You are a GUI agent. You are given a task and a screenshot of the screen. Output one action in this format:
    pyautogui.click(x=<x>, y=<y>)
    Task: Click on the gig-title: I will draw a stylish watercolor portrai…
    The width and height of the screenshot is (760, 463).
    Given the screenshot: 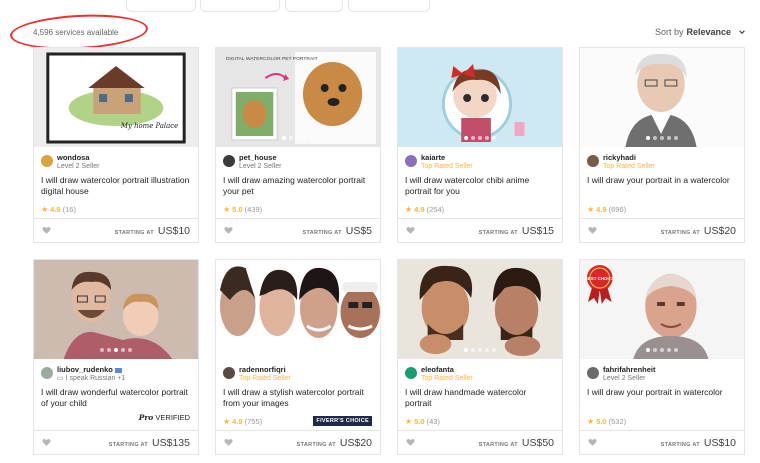 What is the action you would take?
    pyautogui.click(x=298, y=399)
    